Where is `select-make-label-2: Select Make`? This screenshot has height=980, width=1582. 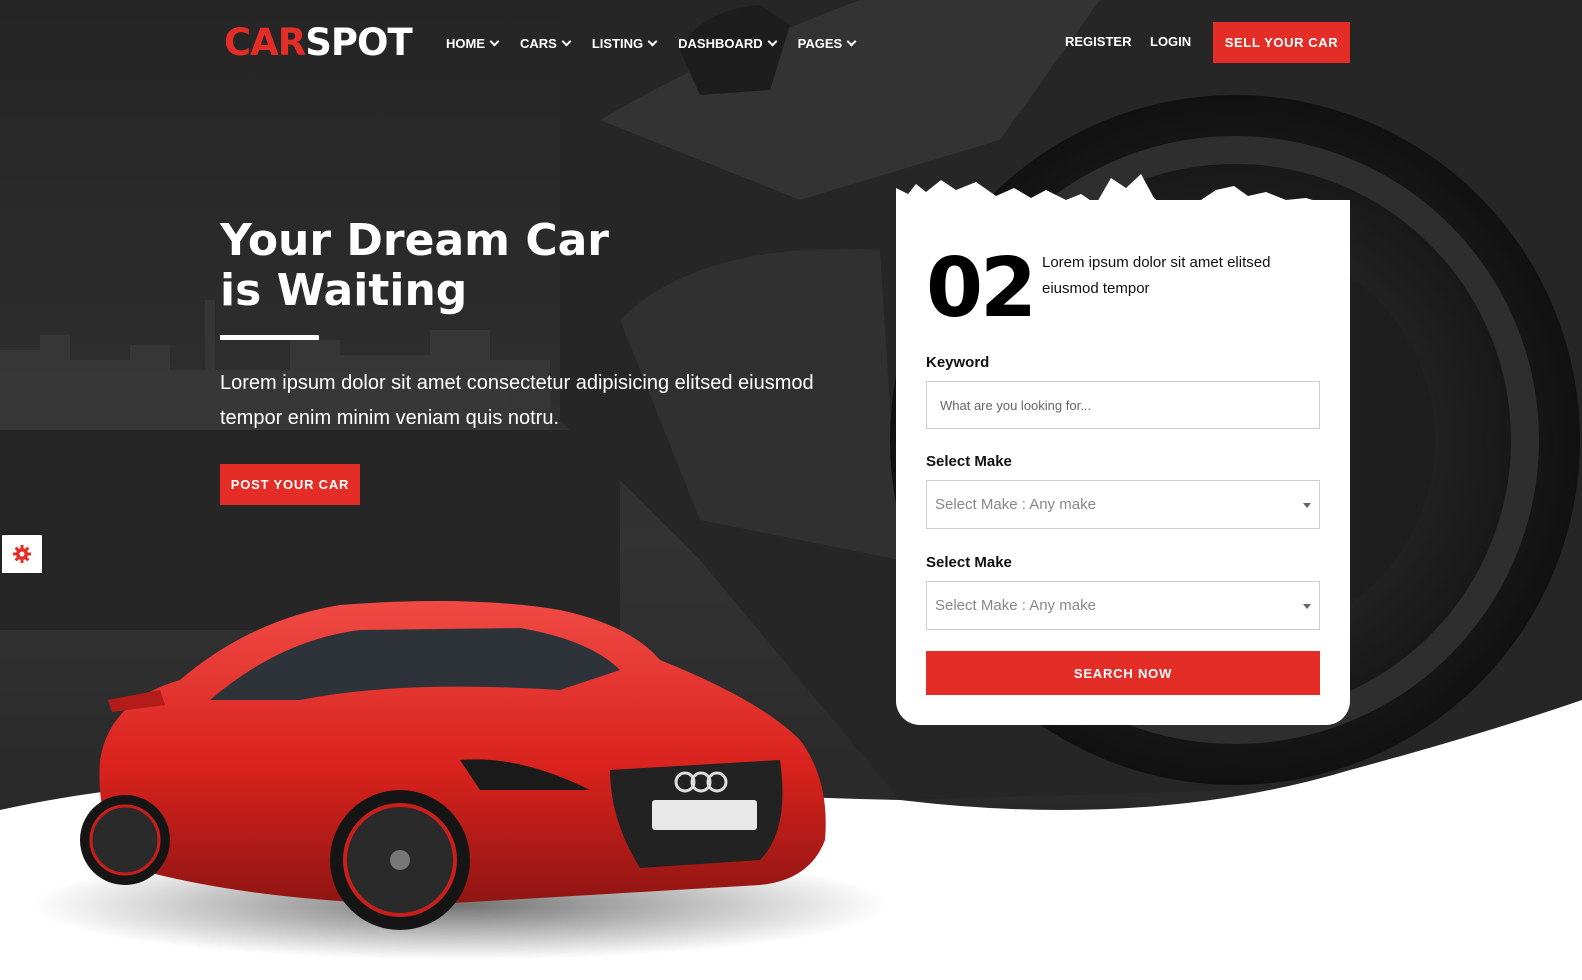 select-make-label-2: Select Make is located at coordinates (969, 562).